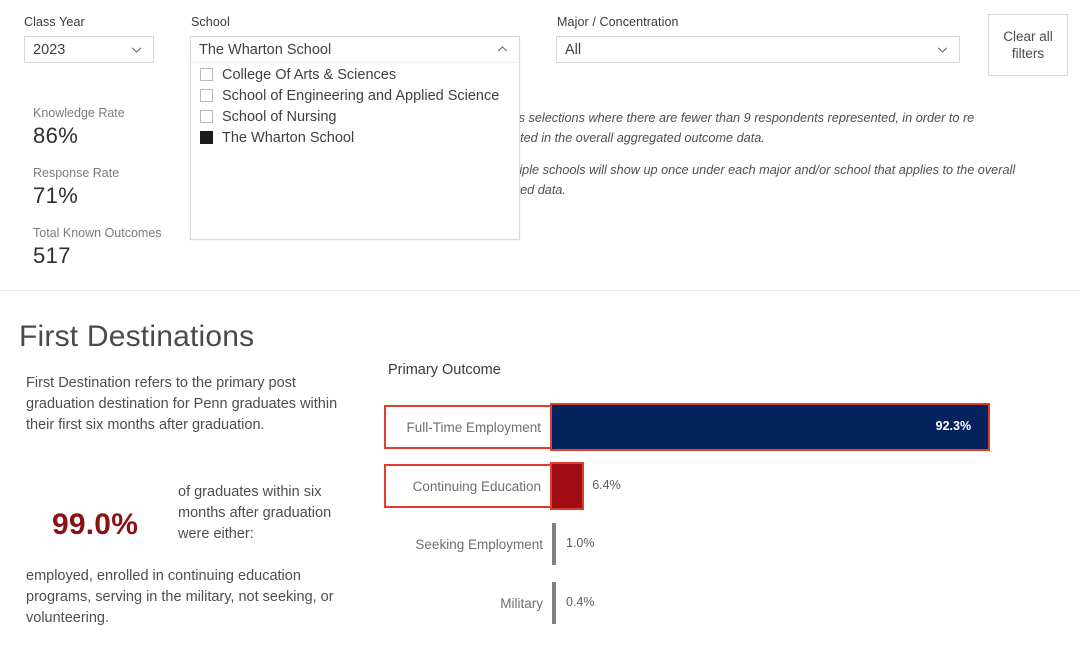 The width and height of the screenshot is (1080, 653). Describe the element at coordinates (540, 290) in the screenshot. I see `section-divider` at that location.